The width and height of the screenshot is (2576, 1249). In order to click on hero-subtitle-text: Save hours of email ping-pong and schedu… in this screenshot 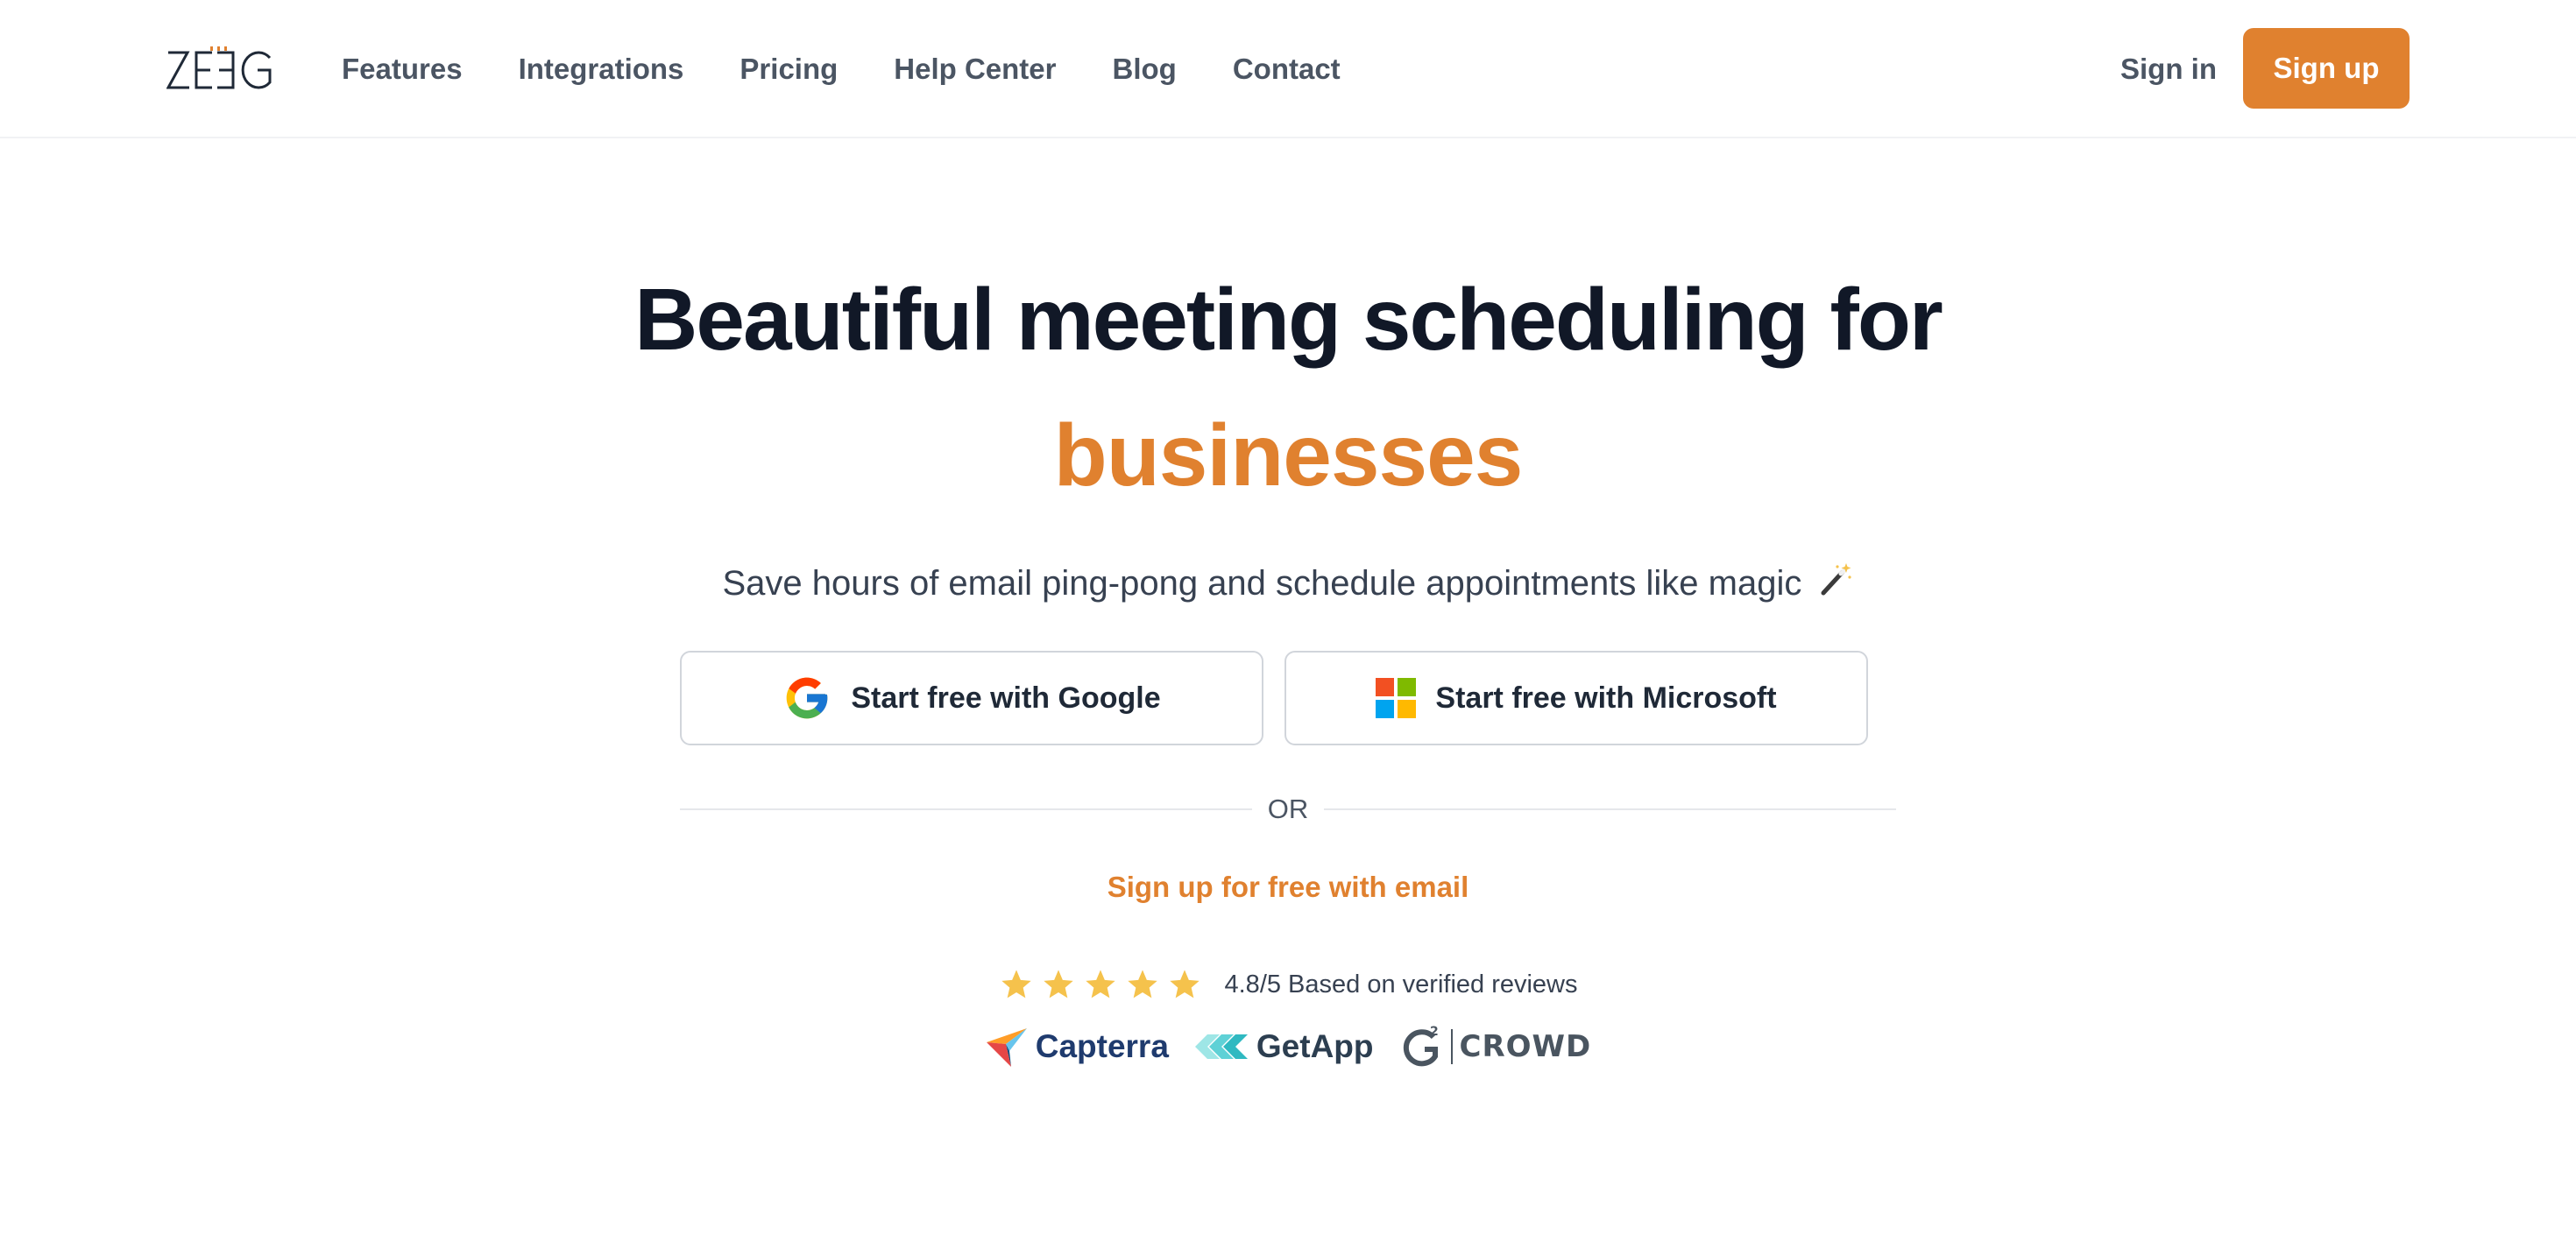, I will do `click(1262, 583)`.